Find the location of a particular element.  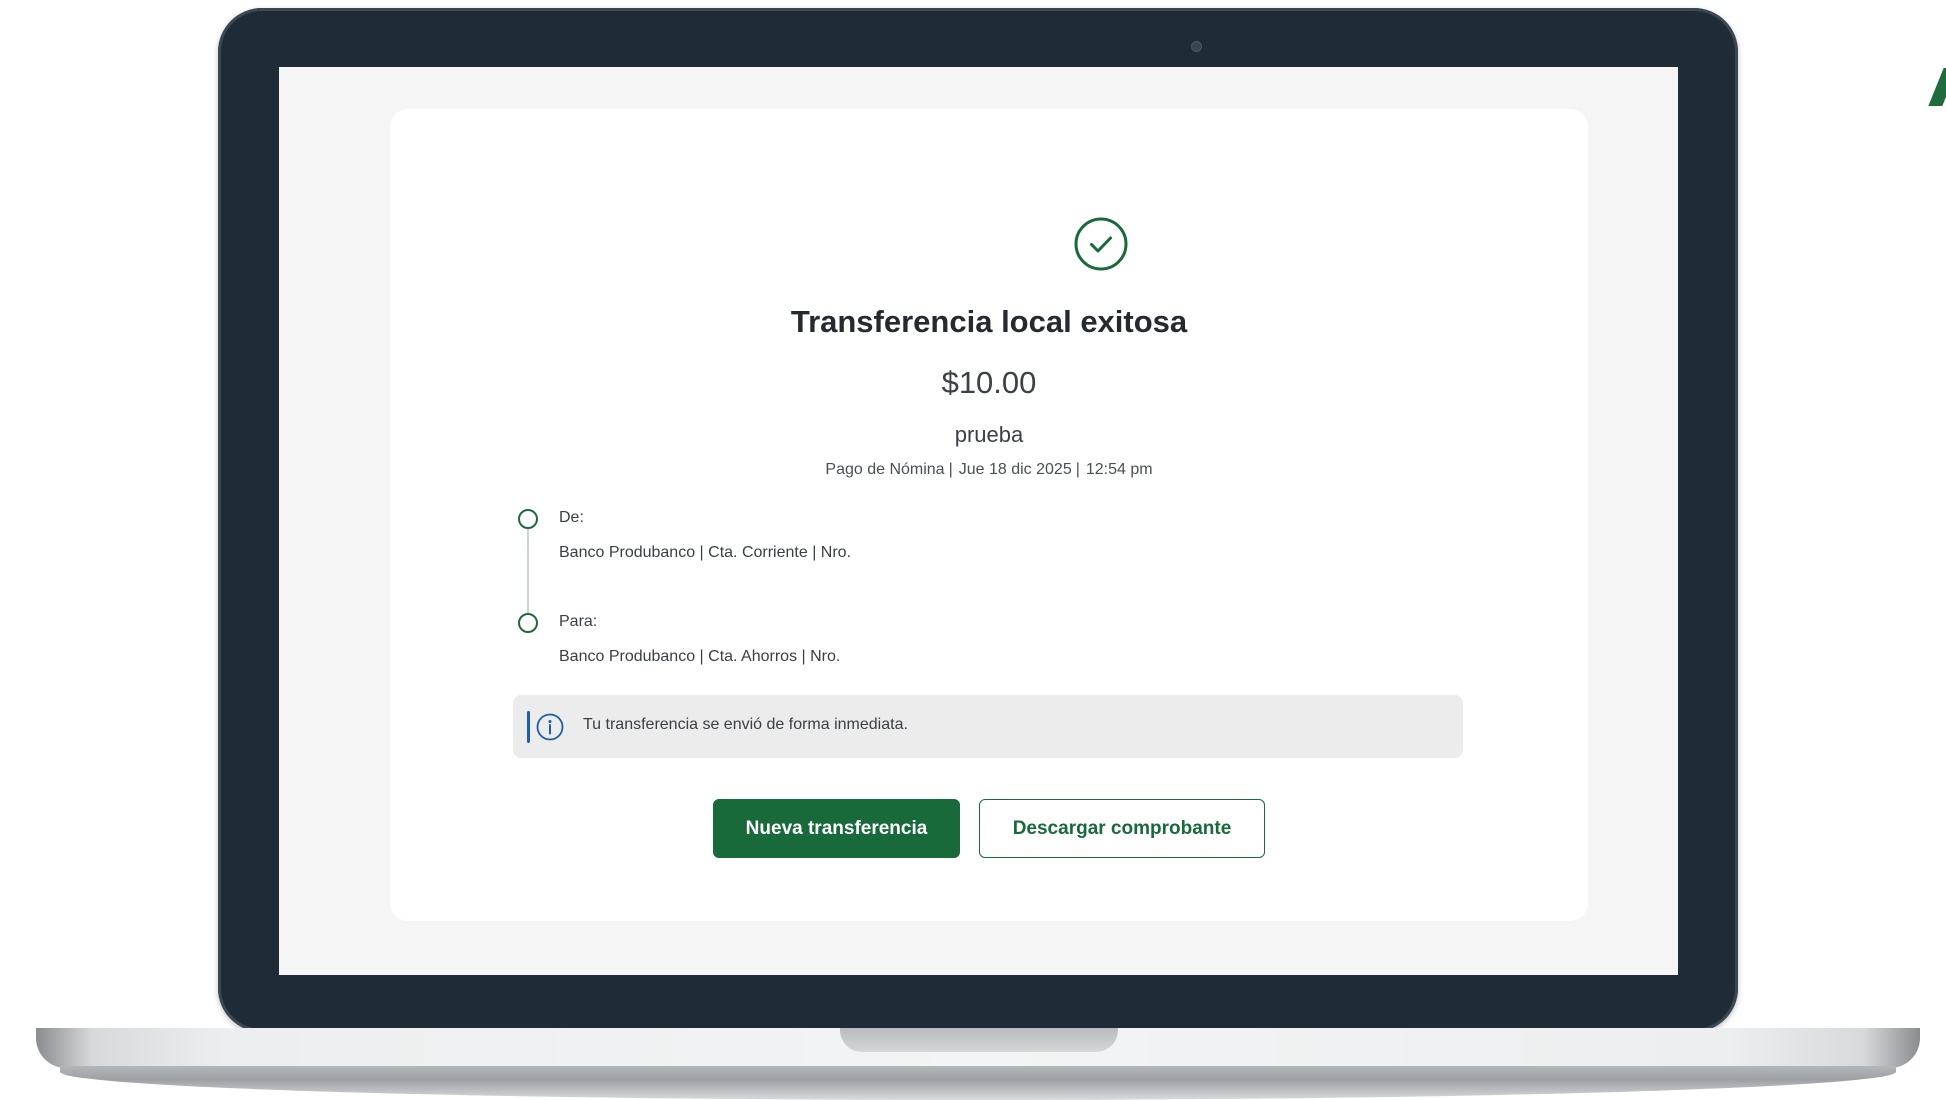

laptop-notch is located at coordinates (979, 1040).